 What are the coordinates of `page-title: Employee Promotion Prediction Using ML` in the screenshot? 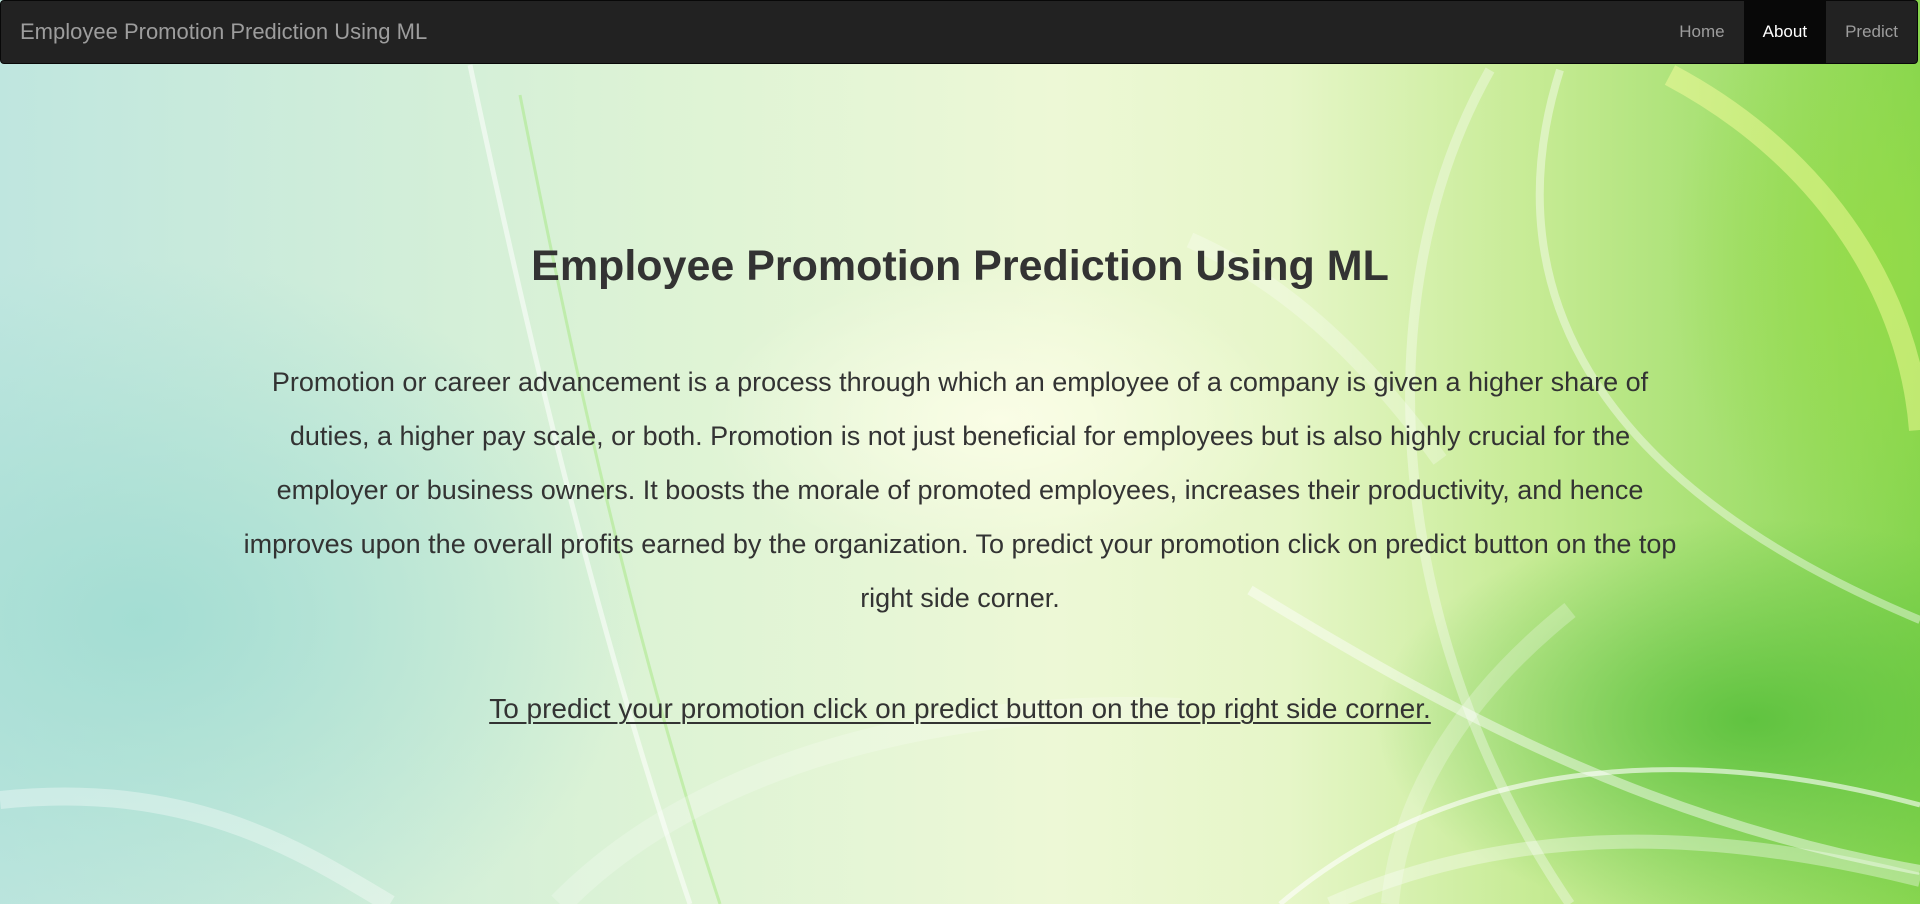 It's located at (960, 266).